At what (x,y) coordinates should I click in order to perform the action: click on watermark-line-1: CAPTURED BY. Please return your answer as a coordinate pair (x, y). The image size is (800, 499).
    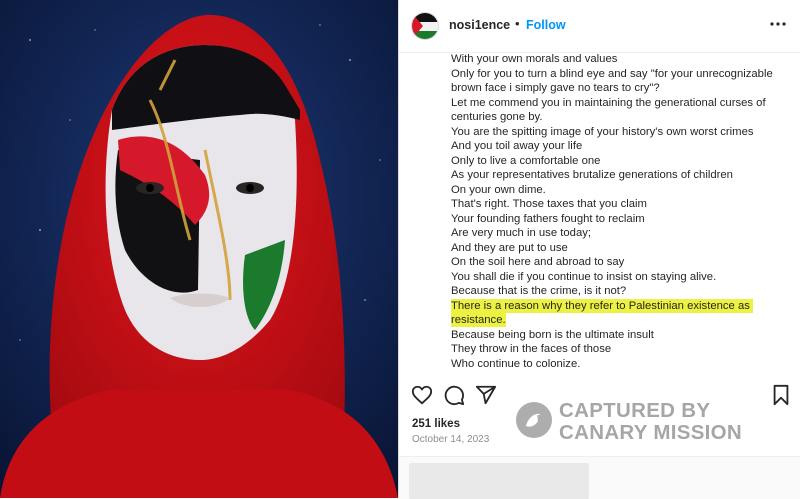
    Looking at the image, I should click on (635, 410).